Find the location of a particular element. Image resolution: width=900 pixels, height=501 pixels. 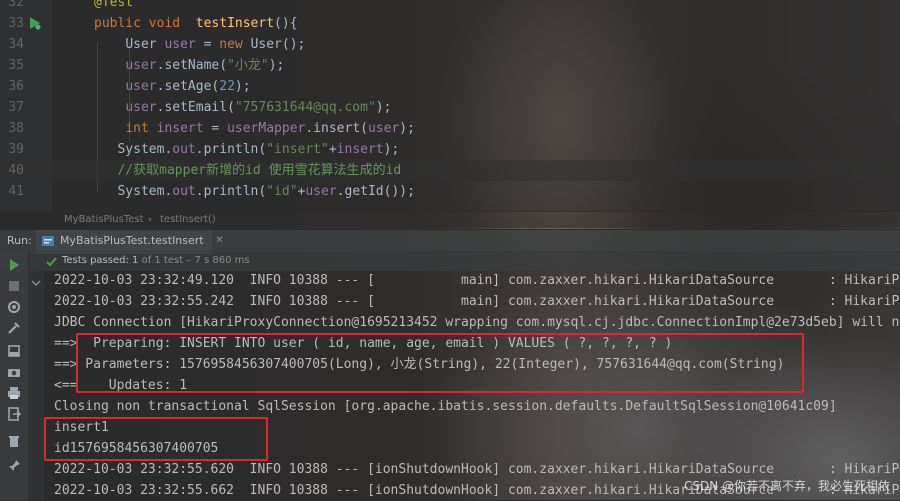

code-token: @Test is located at coordinates (114, 5).